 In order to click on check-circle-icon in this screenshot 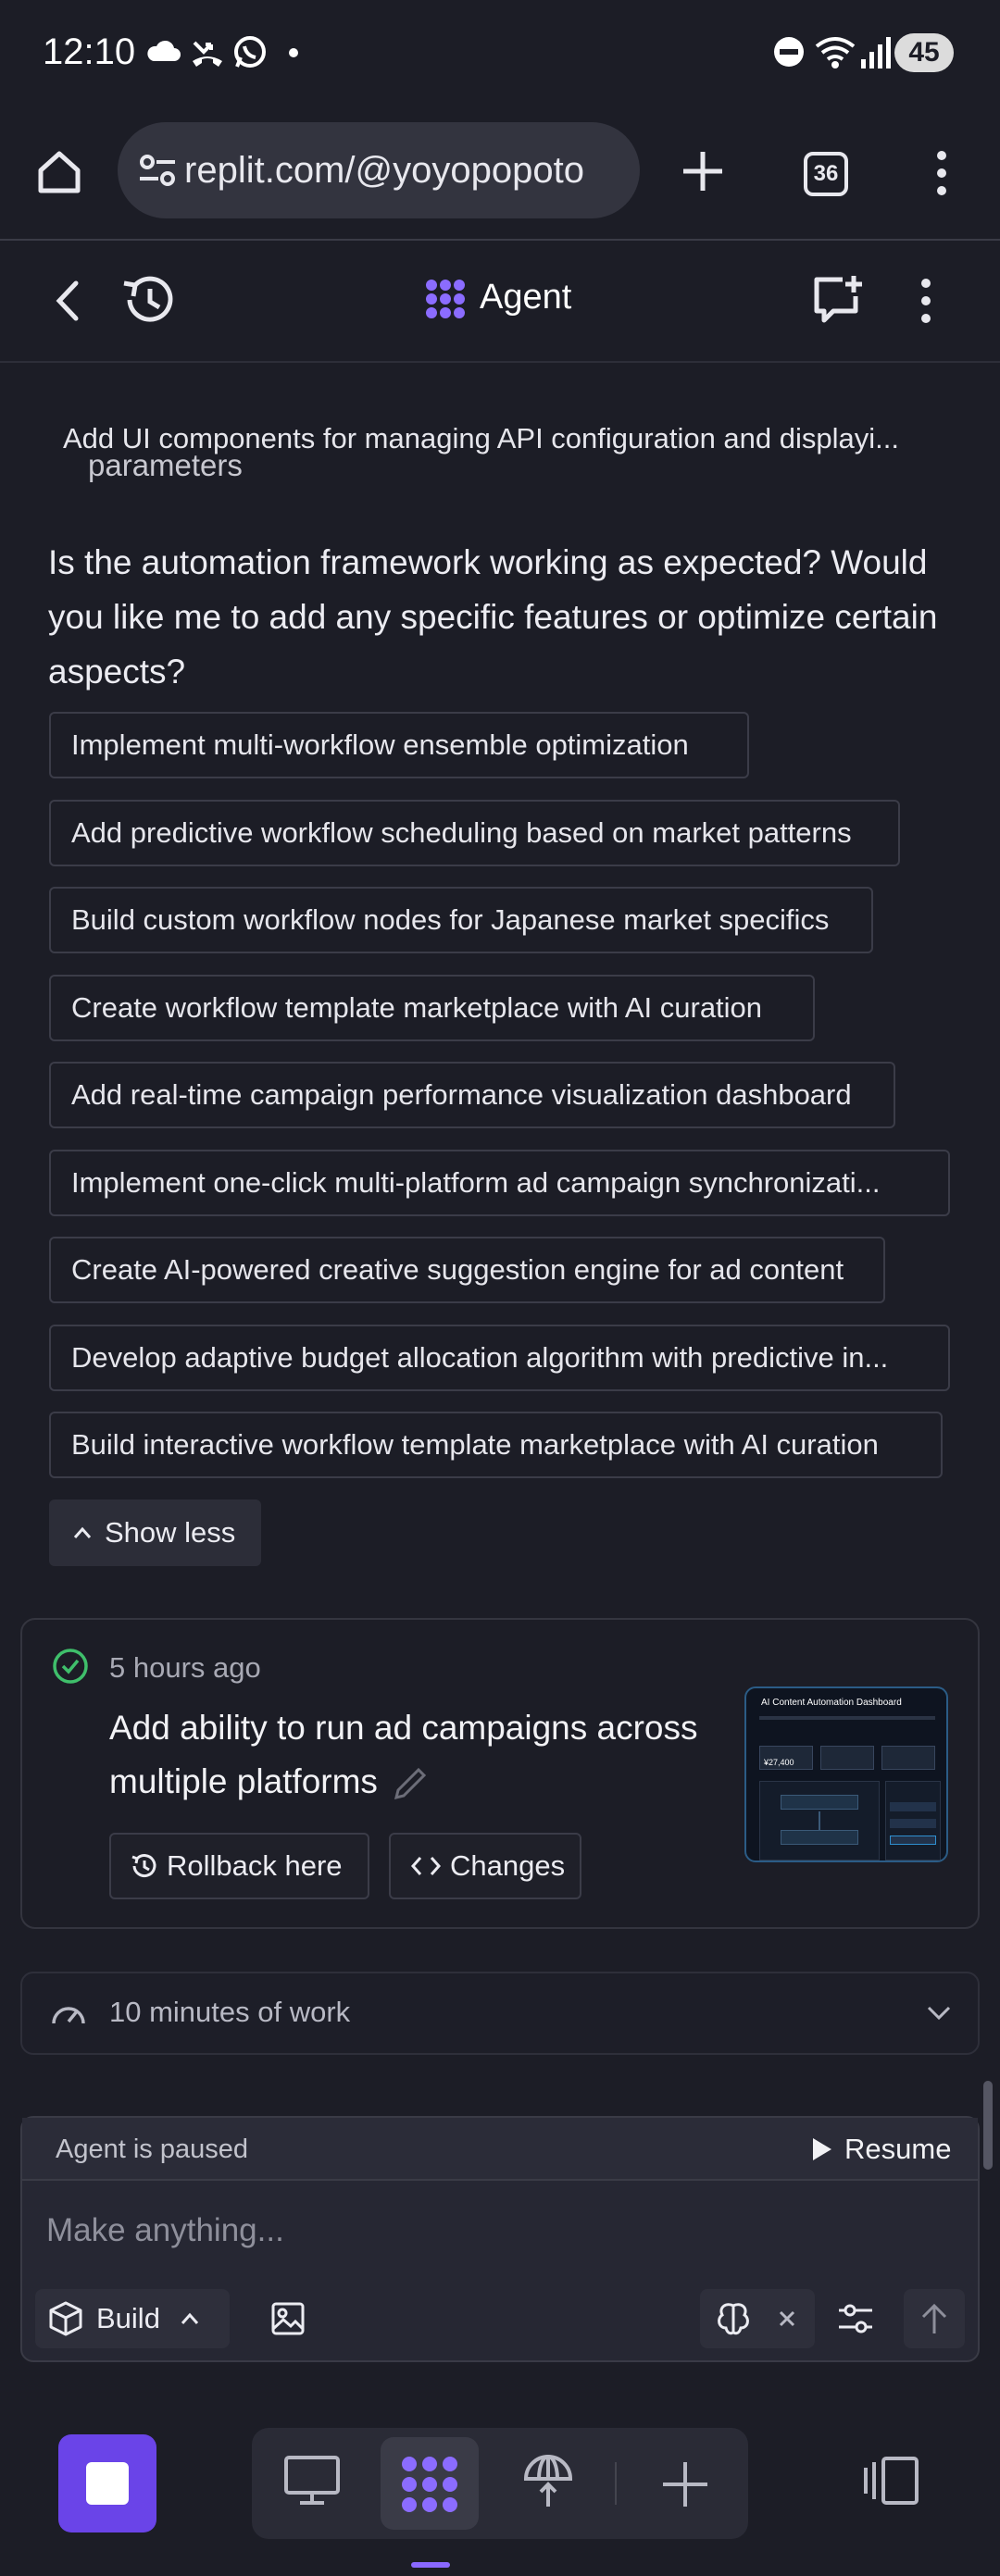, I will do `click(70, 1666)`.